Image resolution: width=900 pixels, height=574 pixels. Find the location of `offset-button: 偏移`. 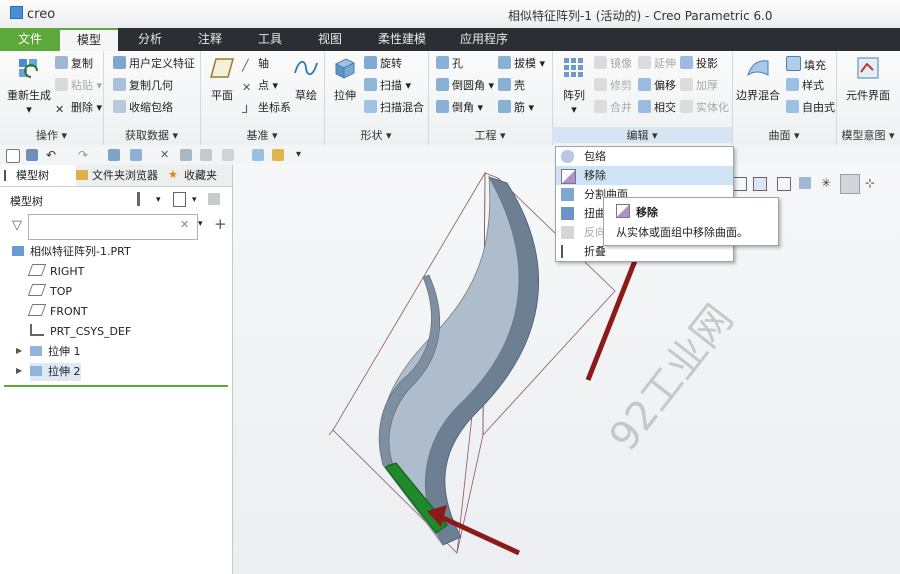

offset-button: 偏移 is located at coordinates (657, 86).